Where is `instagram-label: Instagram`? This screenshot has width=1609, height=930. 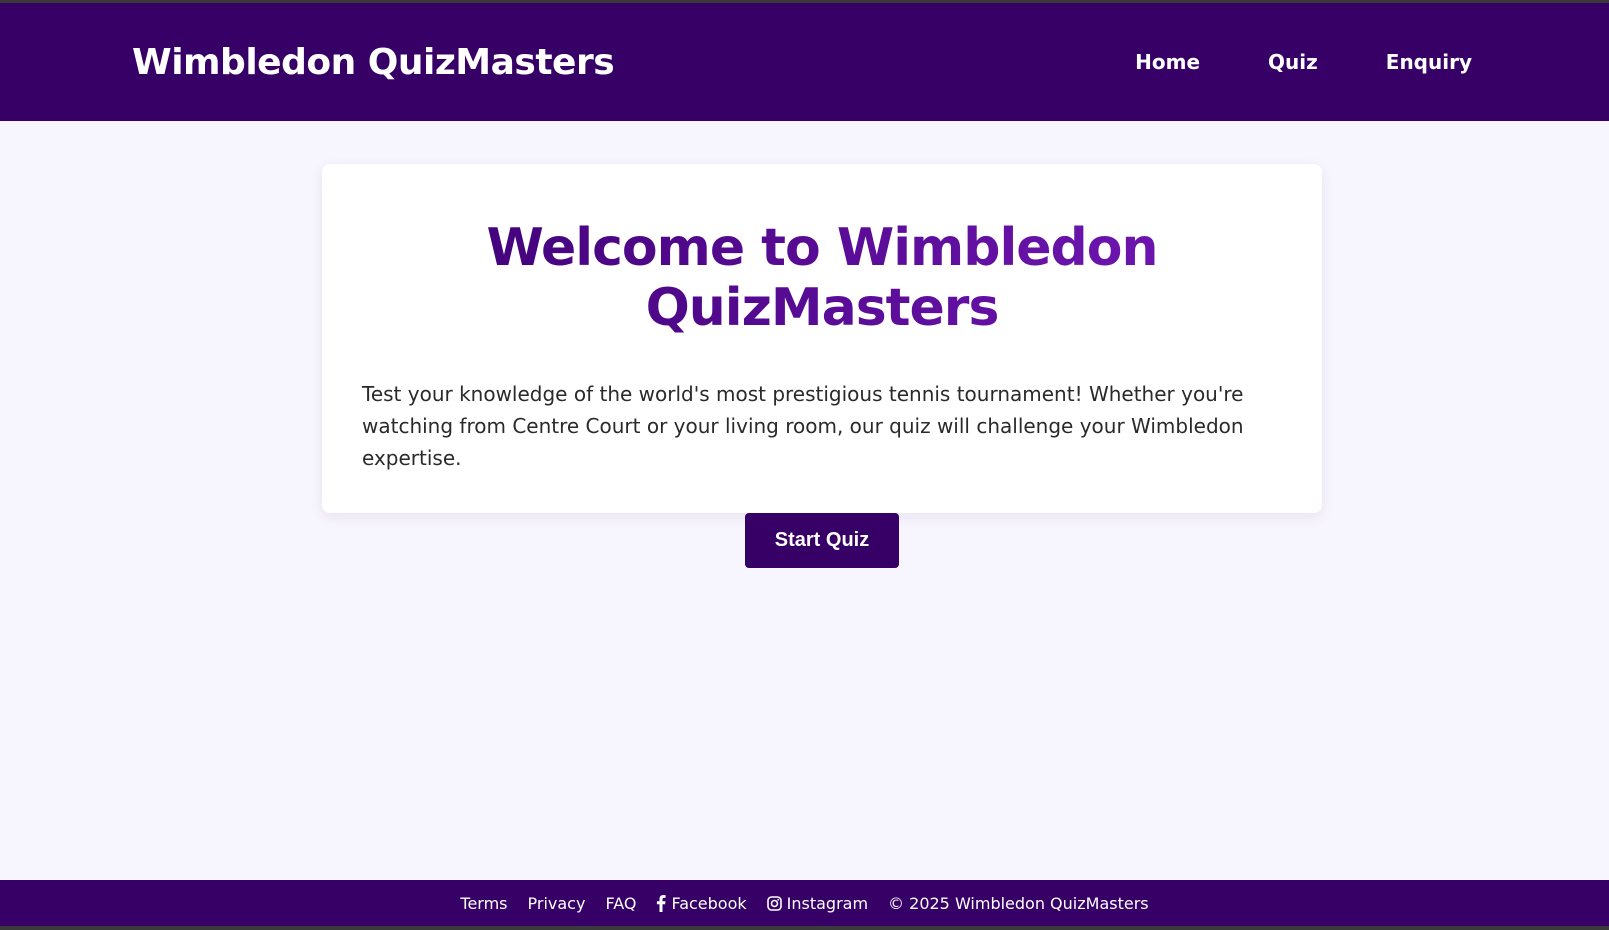
instagram-label: Instagram is located at coordinates (827, 903).